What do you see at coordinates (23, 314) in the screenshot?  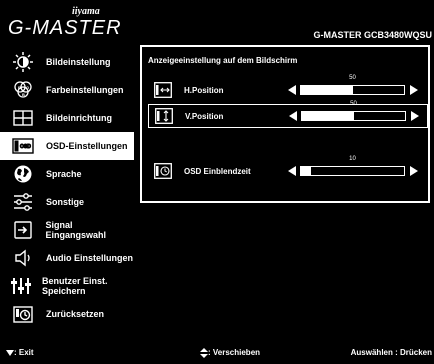 I see `reset-icon` at bounding box center [23, 314].